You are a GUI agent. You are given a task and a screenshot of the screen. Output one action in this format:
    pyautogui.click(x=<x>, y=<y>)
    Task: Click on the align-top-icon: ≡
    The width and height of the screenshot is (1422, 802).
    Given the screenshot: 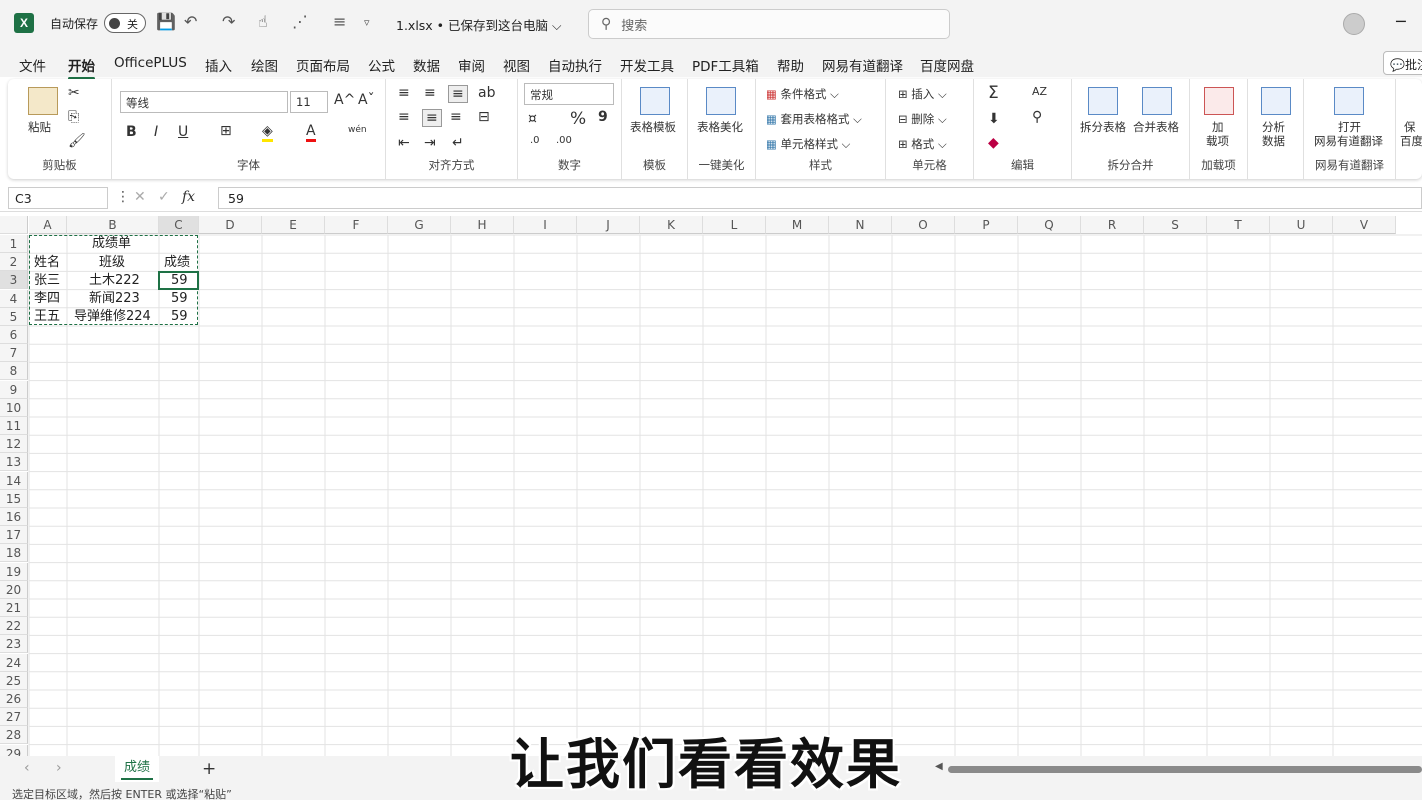 What is the action you would take?
    pyautogui.click(x=404, y=93)
    